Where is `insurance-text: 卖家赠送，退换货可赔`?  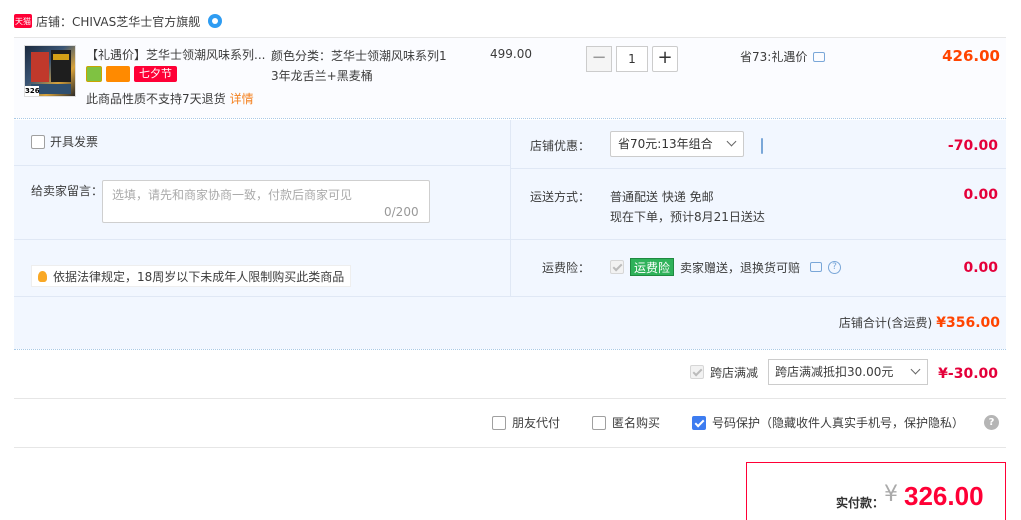
insurance-text: 卖家赠送，退换货可赔 is located at coordinates (740, 267).